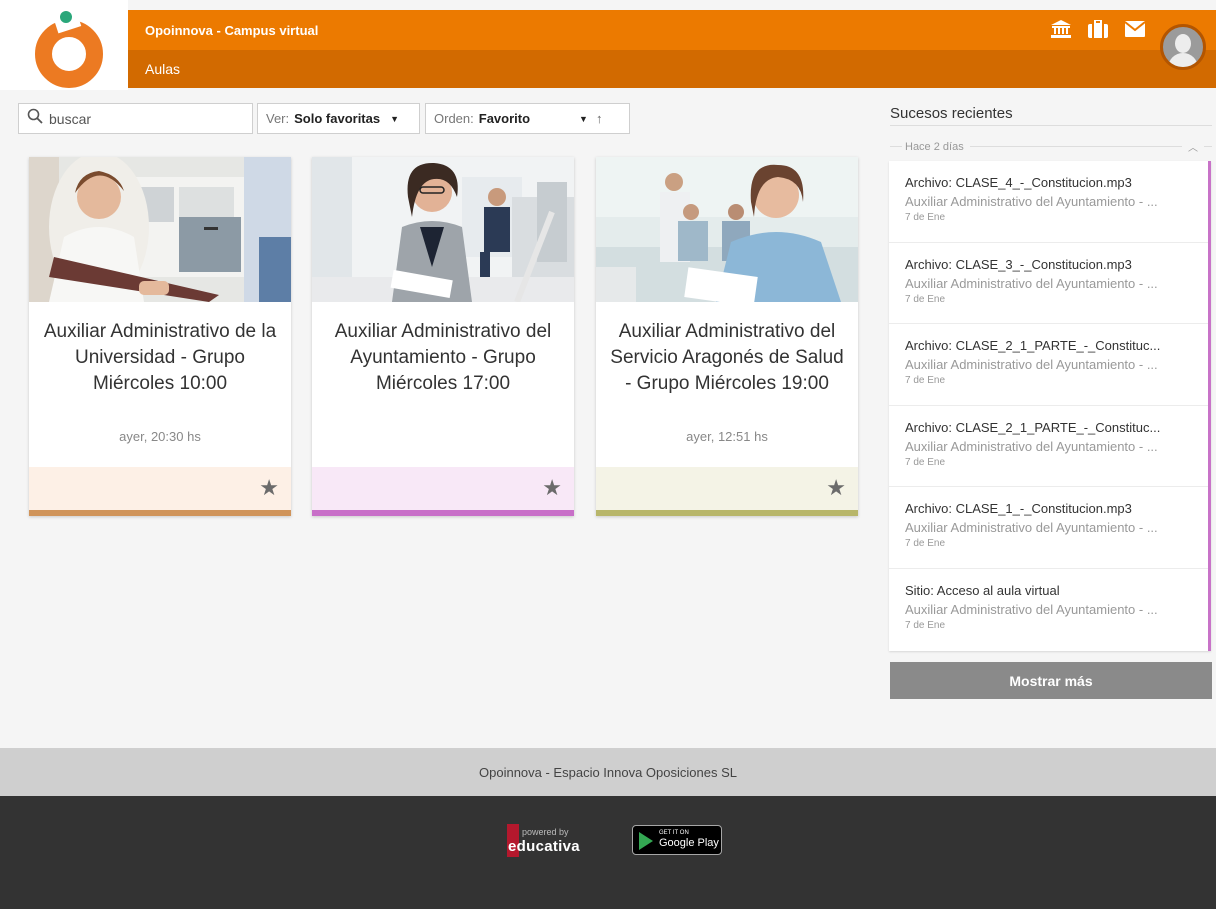 The width and height of the screenshot is (1216, 909). I want to click on recent-group-header: Hace 2 días ︿, so click(1051, 146).